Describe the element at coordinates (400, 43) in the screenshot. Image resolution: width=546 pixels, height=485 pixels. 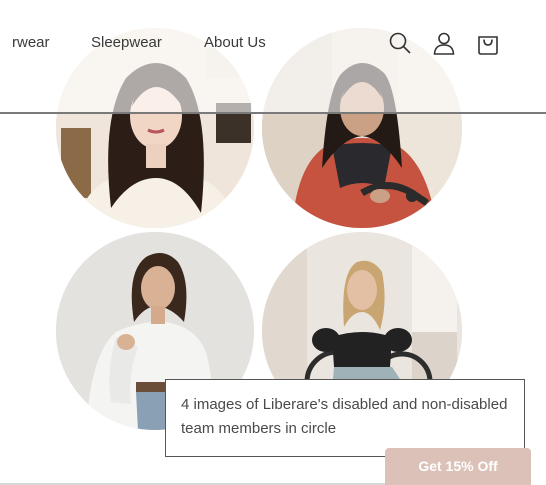
I see `search-icon` at that location.